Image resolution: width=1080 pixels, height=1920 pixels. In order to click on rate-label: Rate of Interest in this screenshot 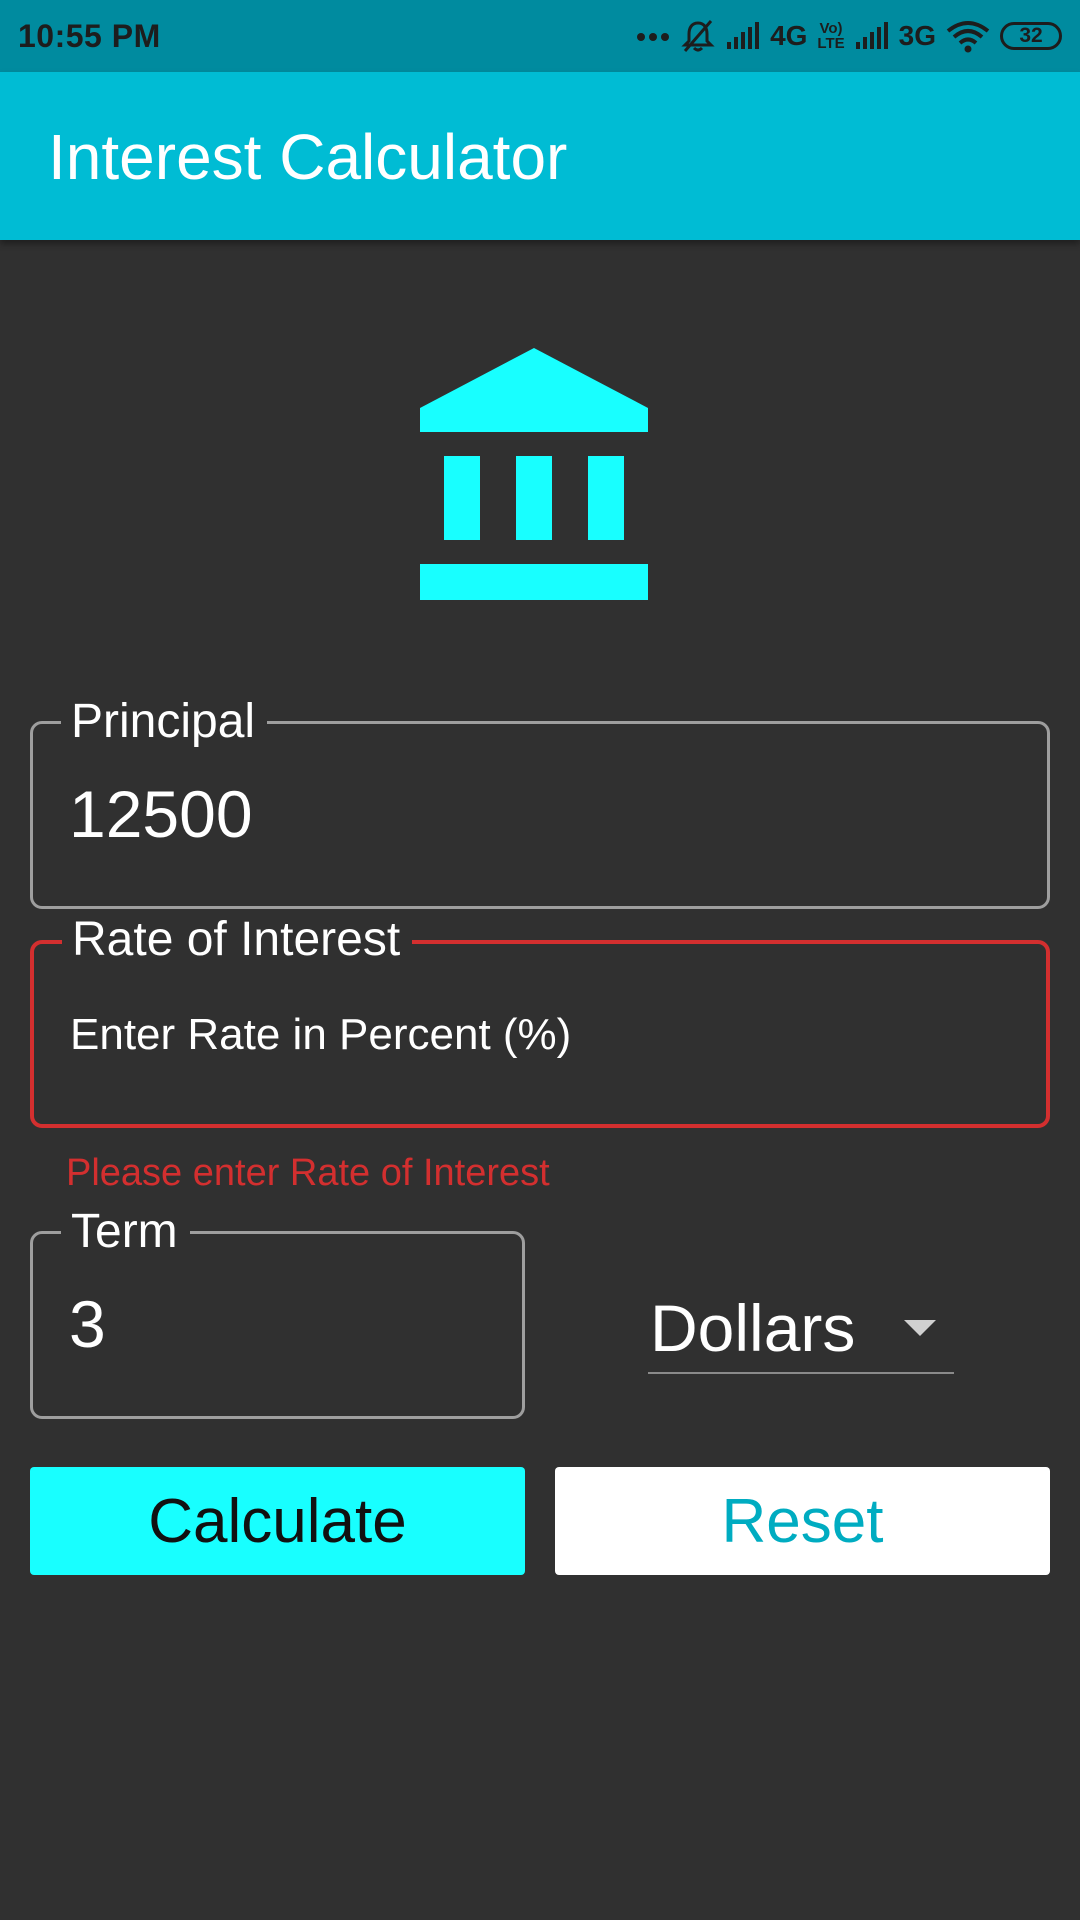, I will do `click(237, 940)`.